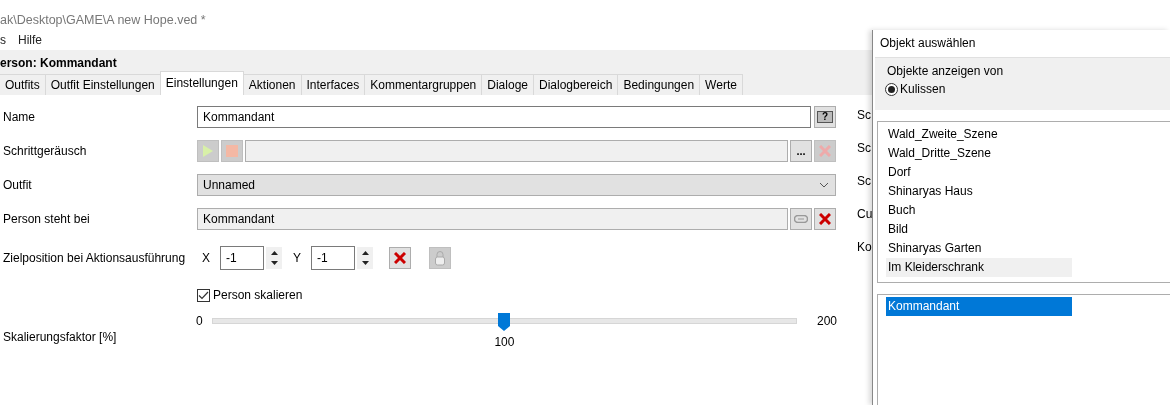 The image size is (1170, 405). What do you see at coordinates (928, 43) in the screenshot?
I see `dialog-title: Objekt auswählen` at bounding box center [928, 43].